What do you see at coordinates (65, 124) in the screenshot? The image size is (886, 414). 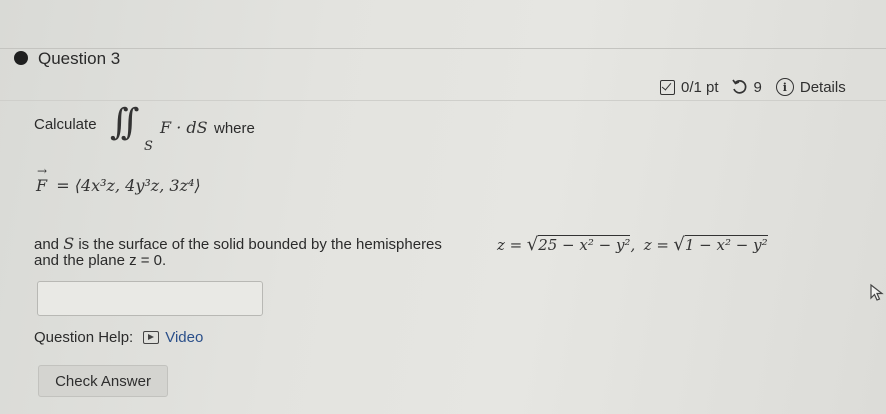 I see `calculate-label: Calculate` at bounding box center [65, 124].